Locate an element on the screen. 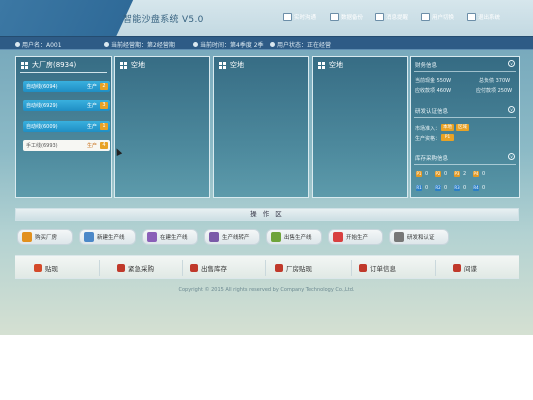 Image resolution: width=533 pixels, height=400 pixels. backup-button: 数据备份 is located at coordinates (346, 17).